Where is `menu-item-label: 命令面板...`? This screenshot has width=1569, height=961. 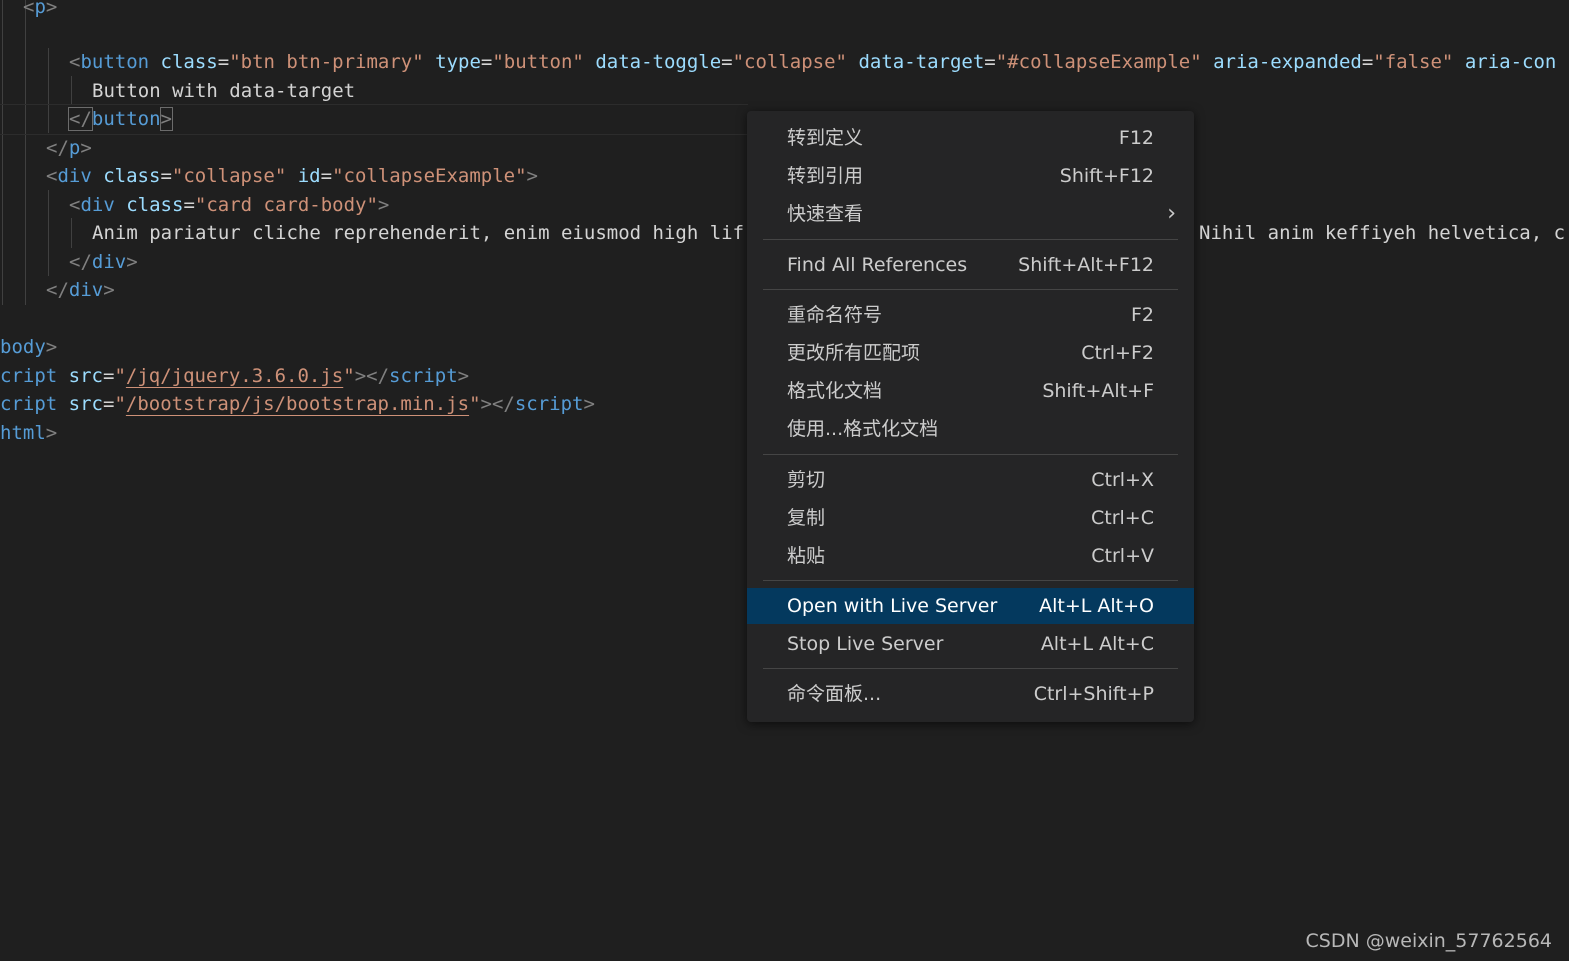
menu-item-label: 命令面板... is located at coordinates (834, 694).